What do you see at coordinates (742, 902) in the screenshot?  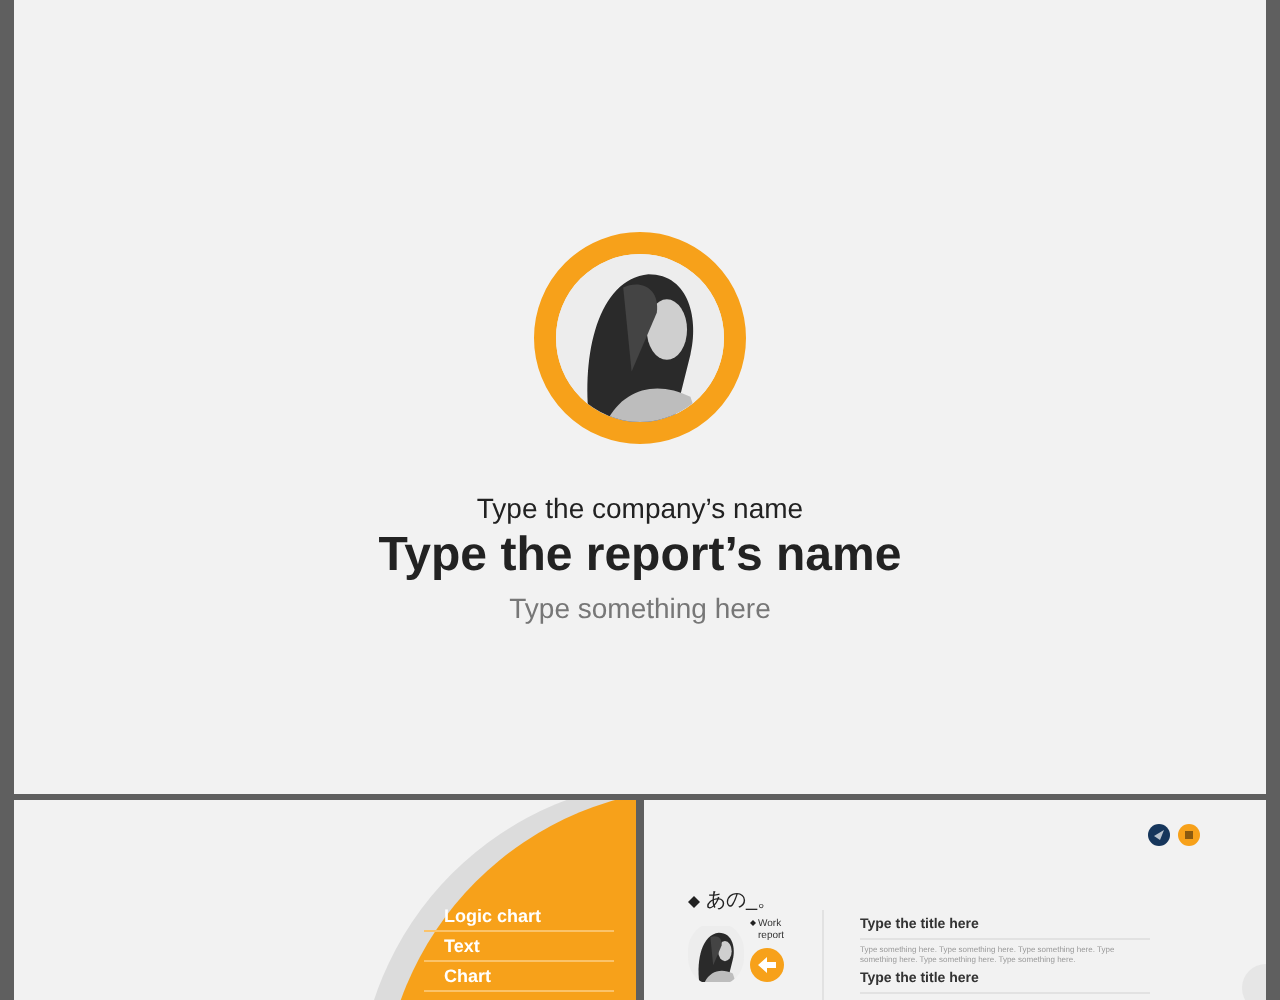 I see `slide-heading: あの_。` at bounding box center [742, 902].